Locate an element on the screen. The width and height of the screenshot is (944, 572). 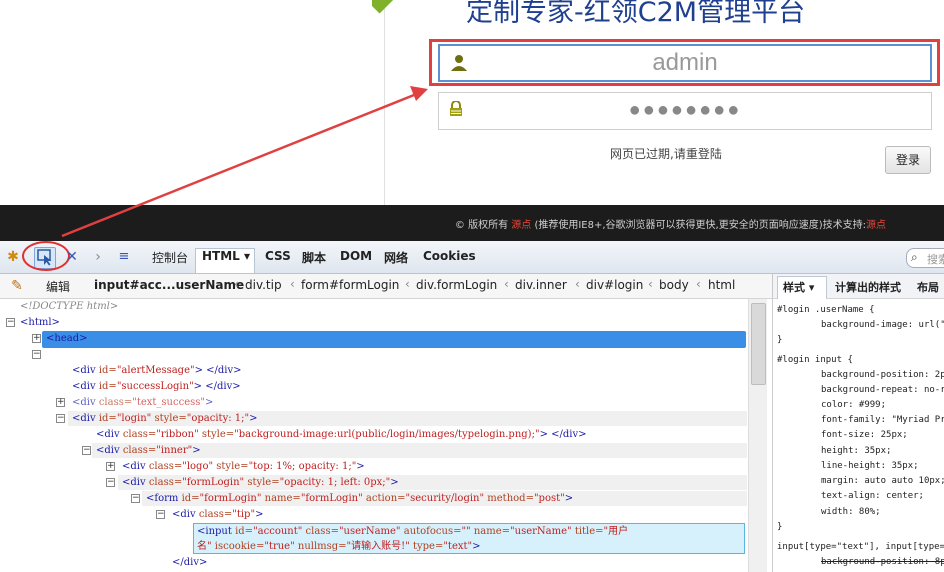
css-property: font-size: 25px; is located at coordinates (842, 435).